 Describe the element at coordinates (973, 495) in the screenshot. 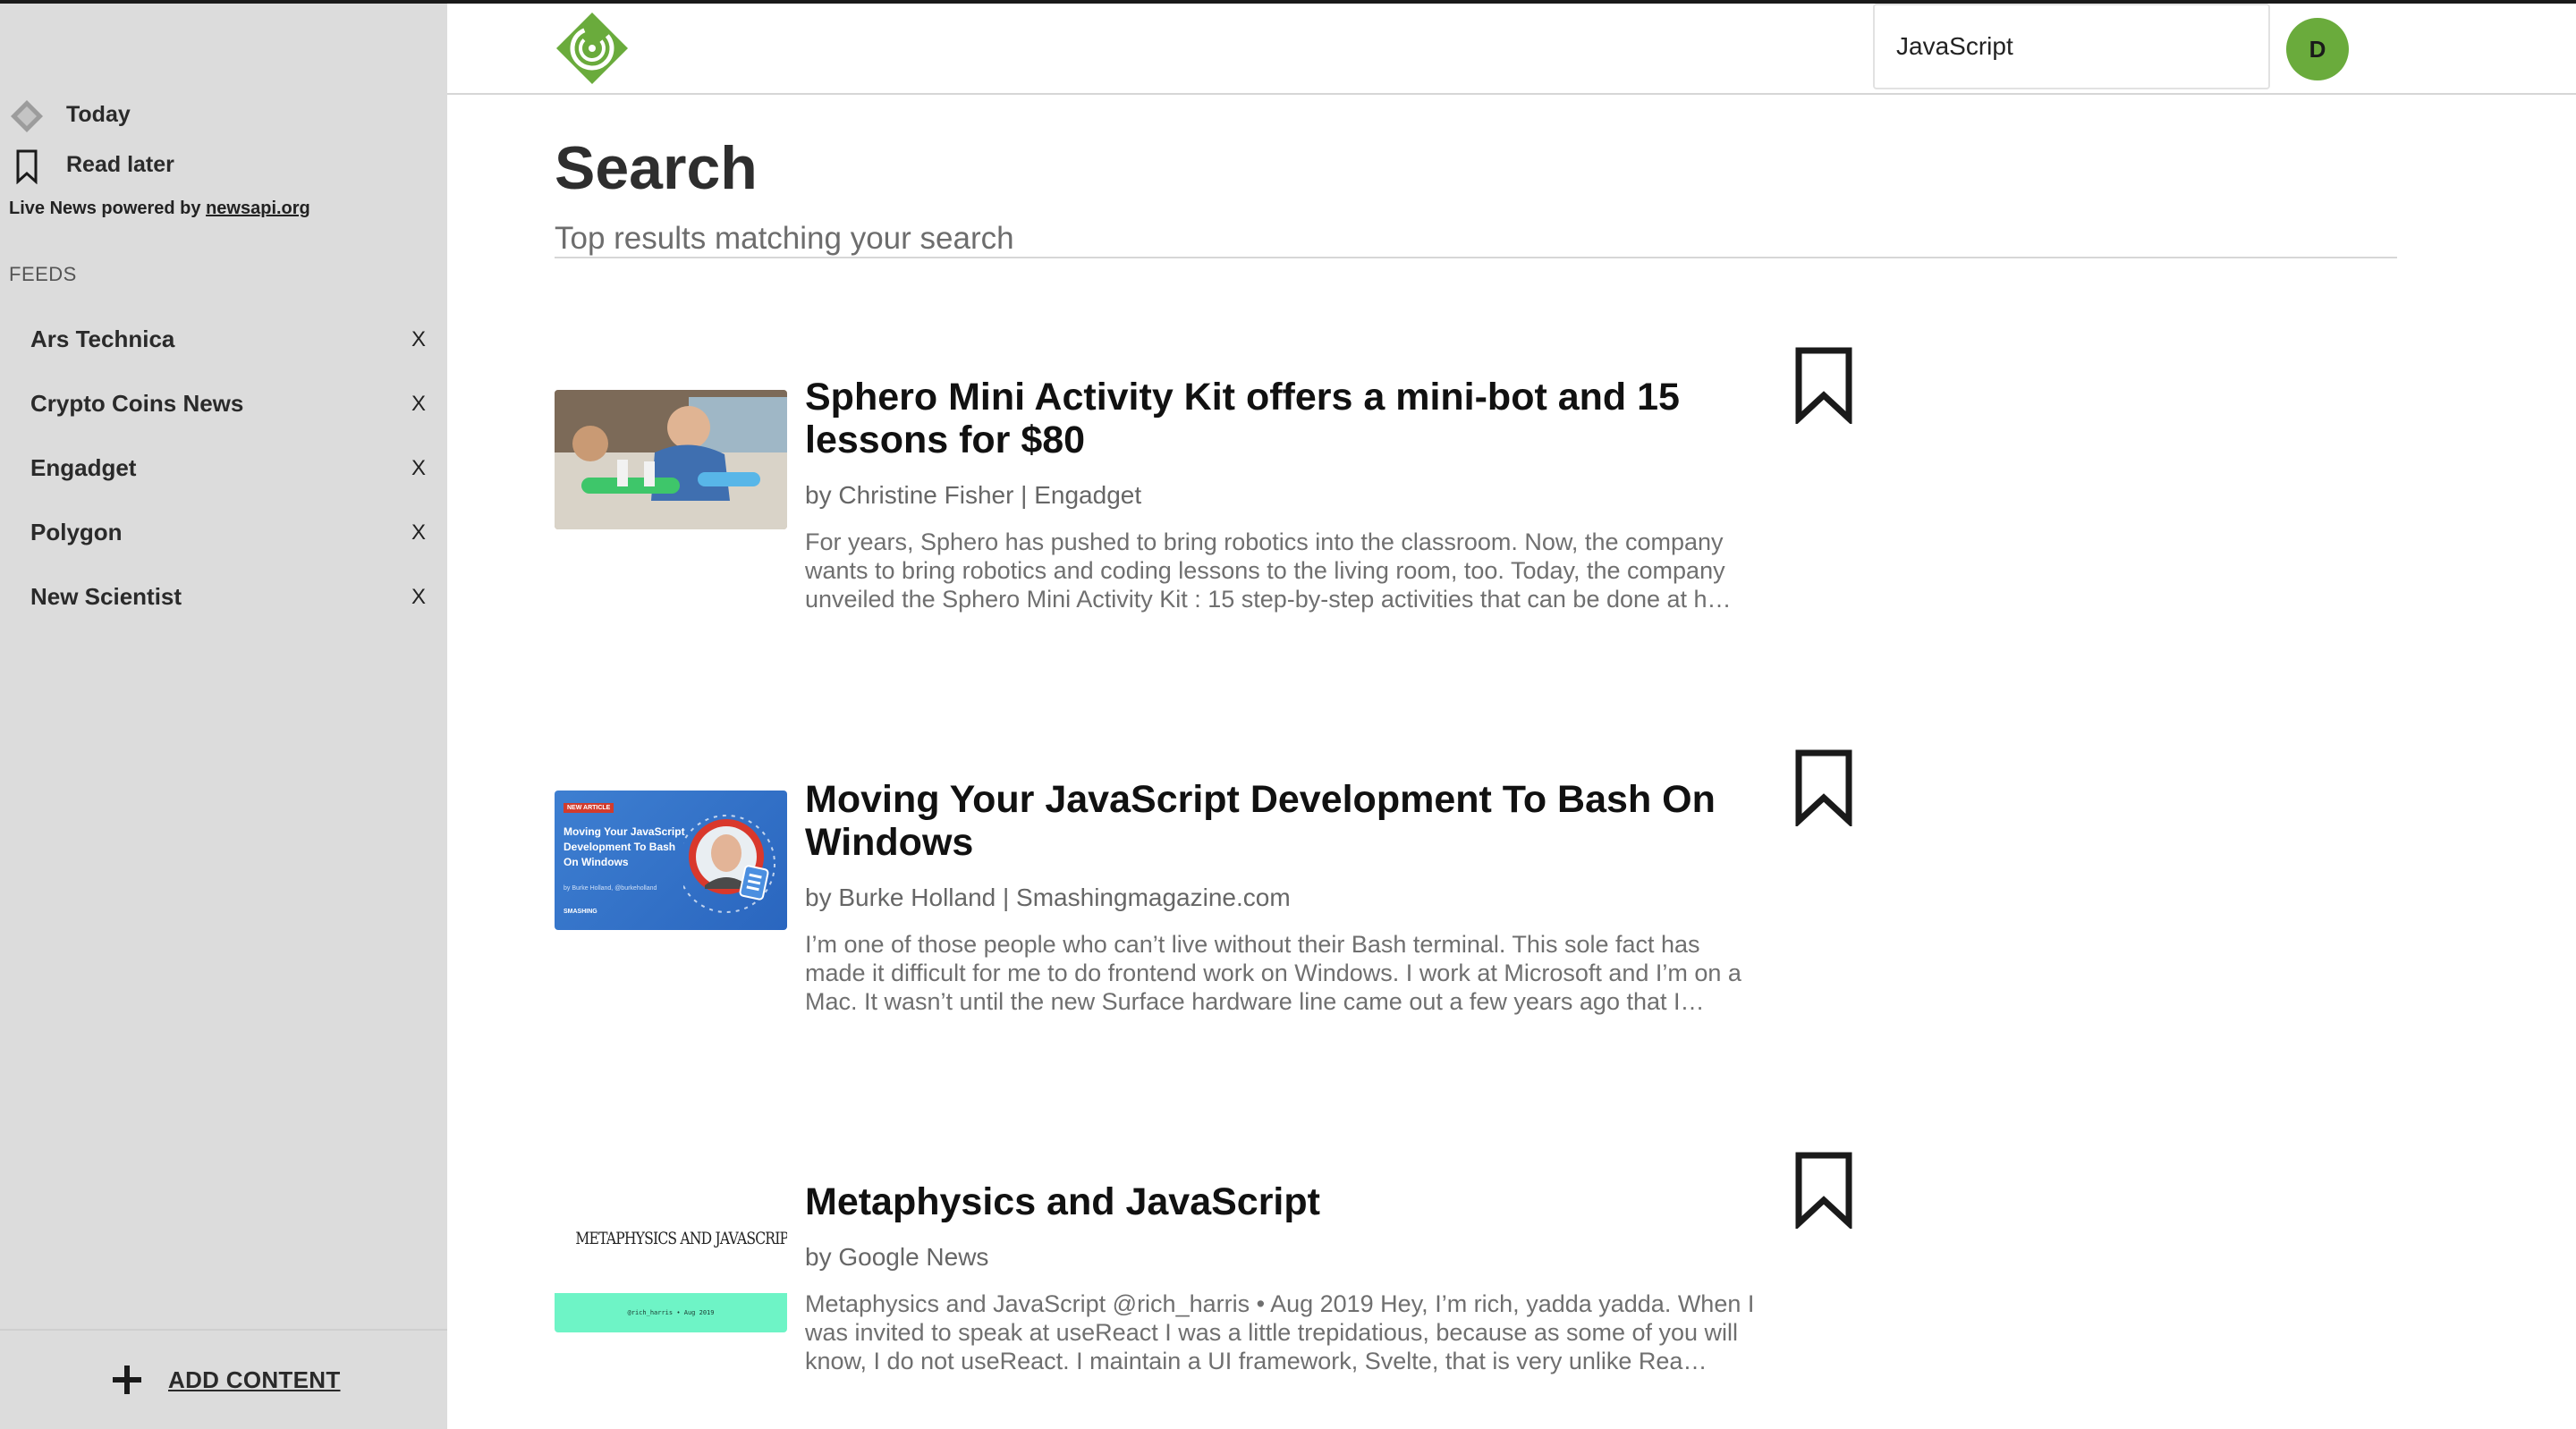

I see `article-byline: by Christine Fisher | Engadget` at that location.